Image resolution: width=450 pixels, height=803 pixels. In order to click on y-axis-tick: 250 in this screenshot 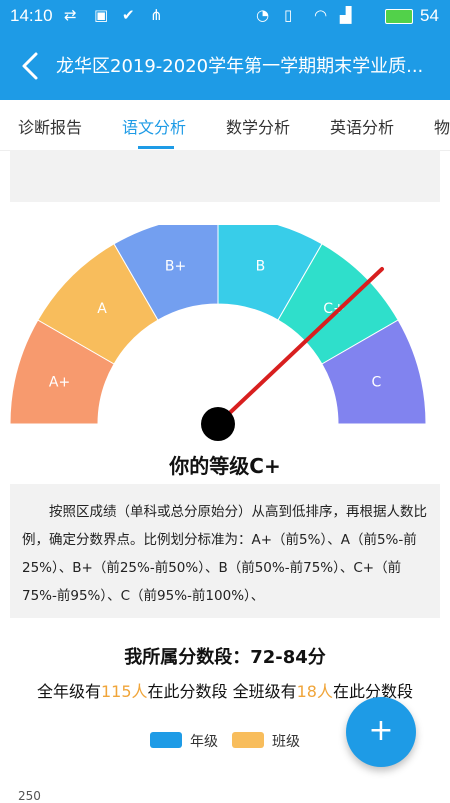, I will do `click(29, 796)`.